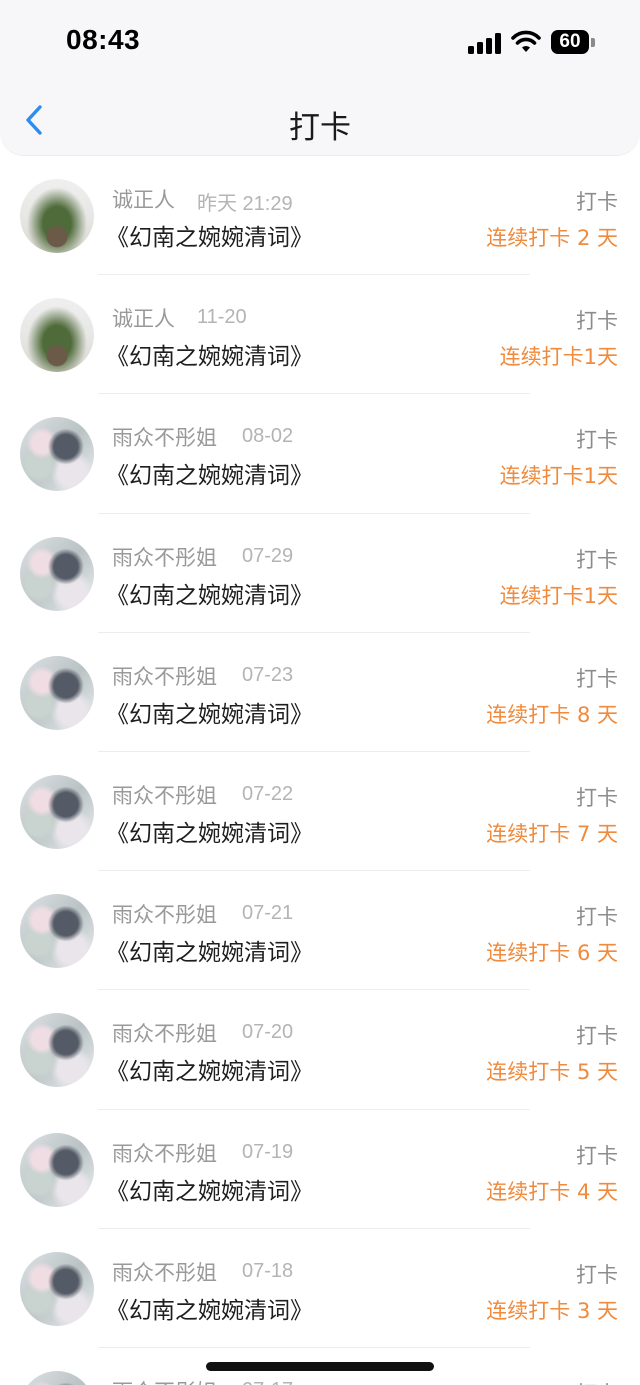 Image resolution: width=640 pixels, height=1385 pixels. Describe the element at coordinates (552, 714) in the screenshot. I see `streak-badge: 连续打卡 8 天` at that location.